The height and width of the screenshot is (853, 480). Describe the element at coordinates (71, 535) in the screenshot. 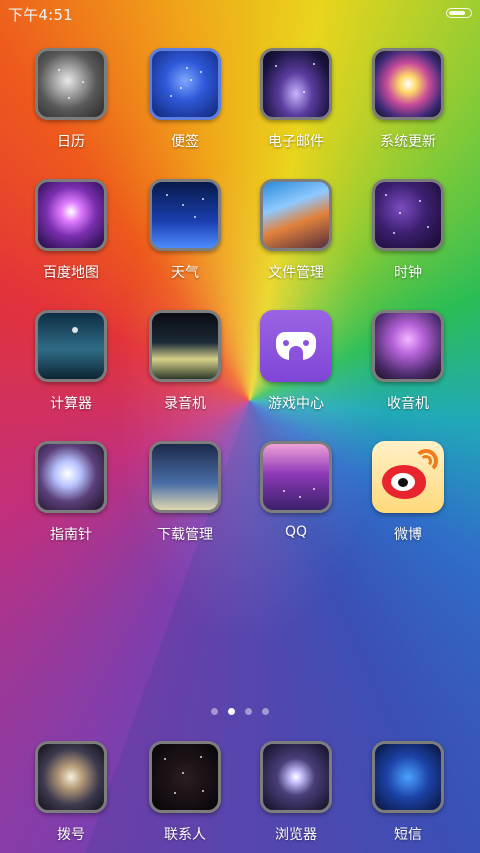

I see `app-label-compass: 指南针` at that location.